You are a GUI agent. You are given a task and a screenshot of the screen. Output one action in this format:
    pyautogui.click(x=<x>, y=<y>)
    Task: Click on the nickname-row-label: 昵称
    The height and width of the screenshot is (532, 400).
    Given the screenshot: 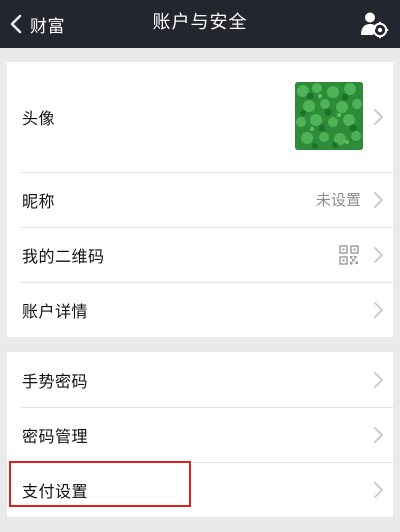 What is the action you would take?
    pyautogui.click(x=39, y=201)
    